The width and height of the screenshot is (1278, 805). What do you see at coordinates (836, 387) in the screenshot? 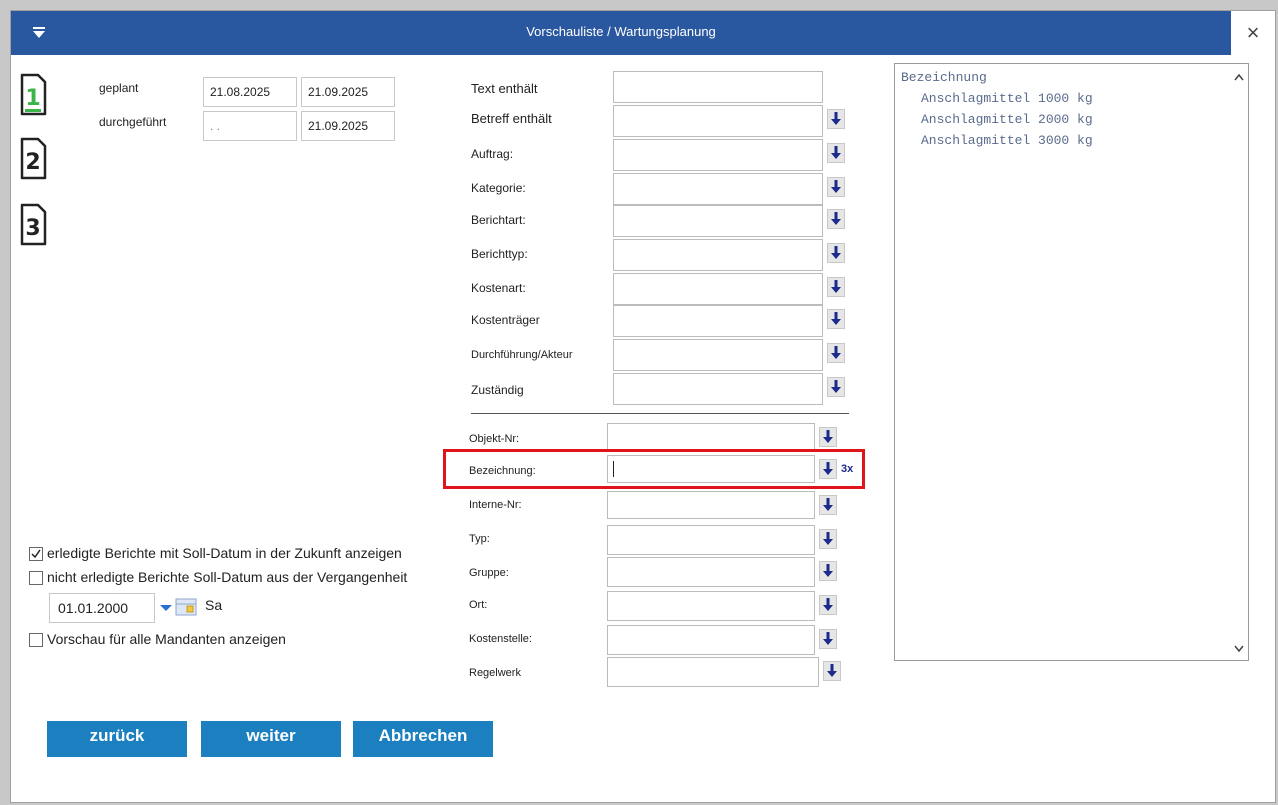
I see `zustaendig-arrow-button` at bounding box center [836, 387].